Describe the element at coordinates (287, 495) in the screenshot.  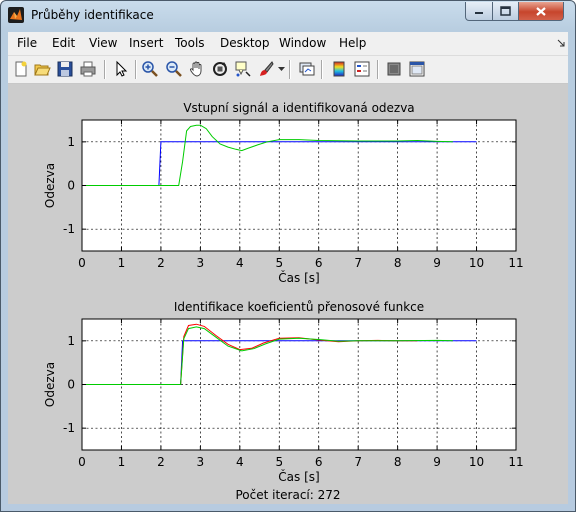
I see `iteration-count: Počet iterací: 272` at that location.